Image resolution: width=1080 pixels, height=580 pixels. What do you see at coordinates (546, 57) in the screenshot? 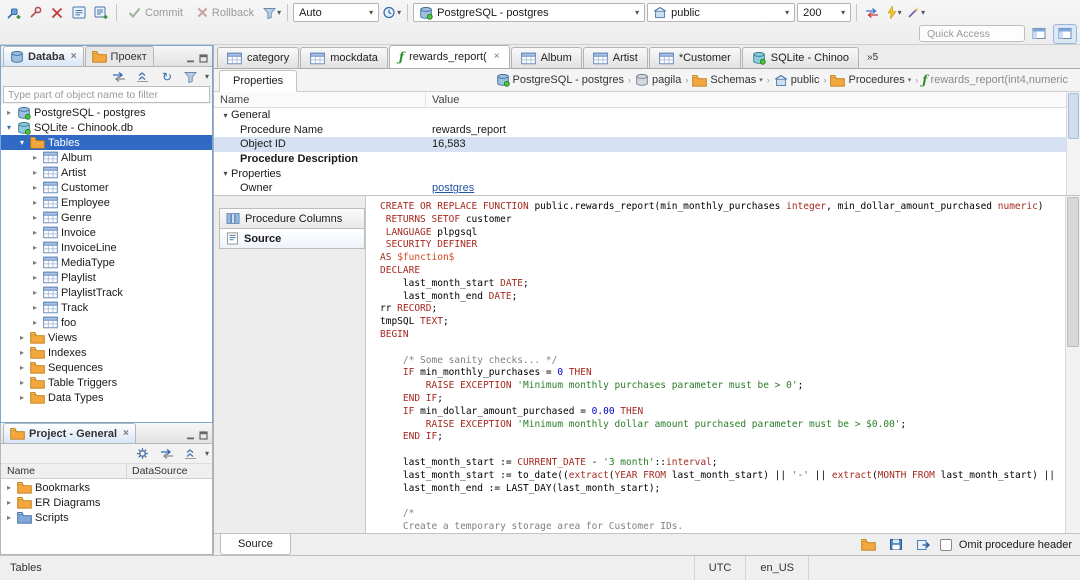
I see `editor-tab-album: Album` at bounding box center [546, 57].